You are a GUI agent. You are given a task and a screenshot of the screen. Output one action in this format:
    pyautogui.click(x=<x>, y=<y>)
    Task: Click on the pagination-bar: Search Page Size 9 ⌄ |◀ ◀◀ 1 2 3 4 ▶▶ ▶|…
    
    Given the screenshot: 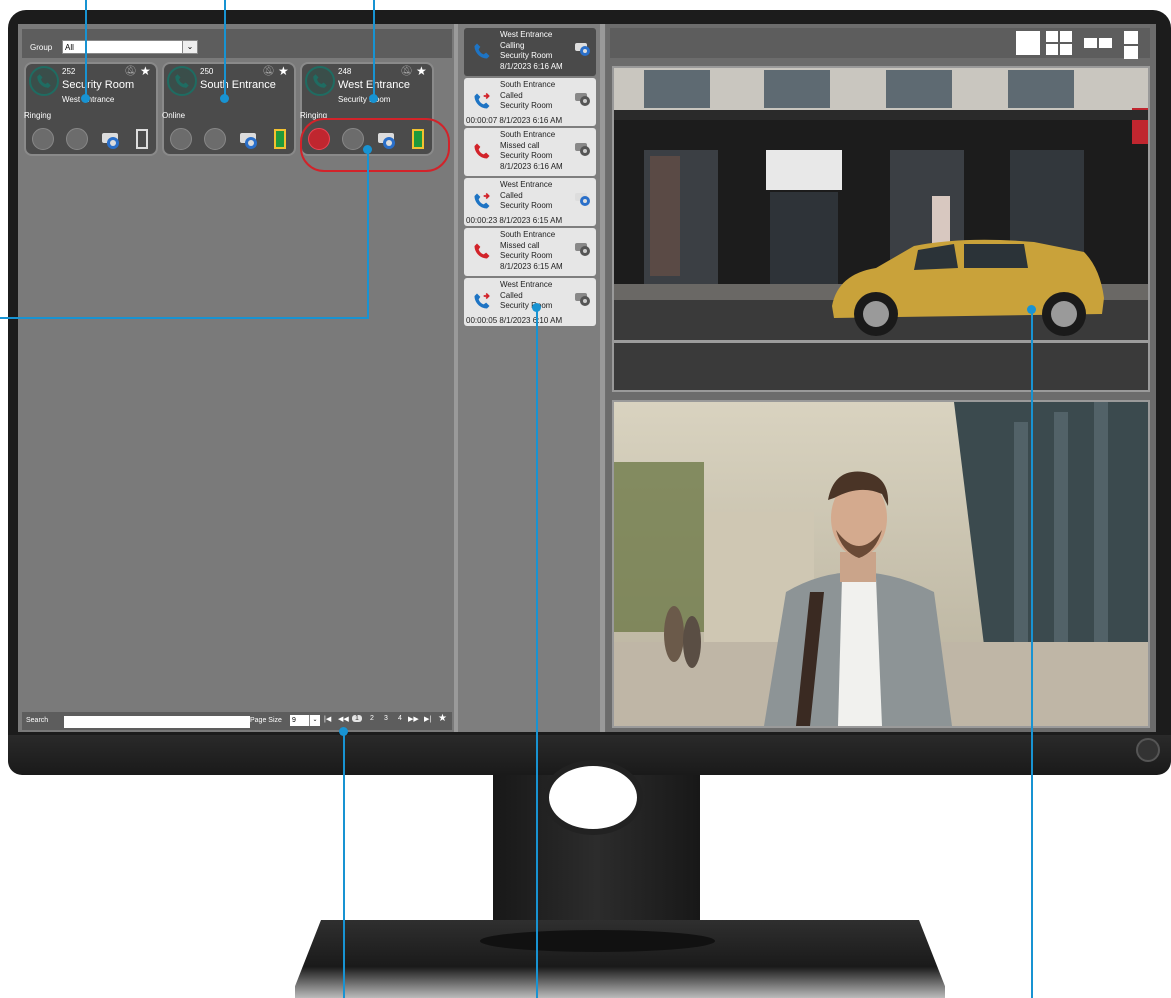 What is the action you would take?
    pyautogui.click(x=237, y=721)
    